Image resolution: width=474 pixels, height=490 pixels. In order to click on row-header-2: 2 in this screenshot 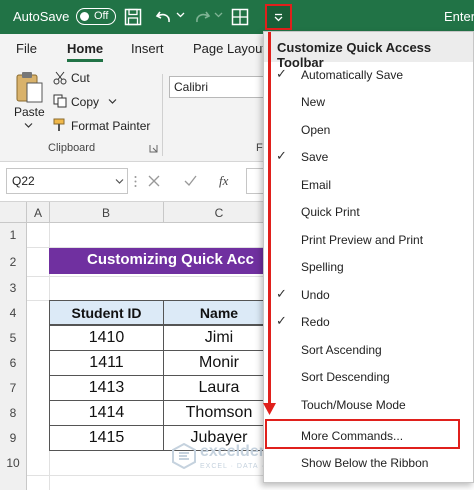, I will do `click(13, 261)`.